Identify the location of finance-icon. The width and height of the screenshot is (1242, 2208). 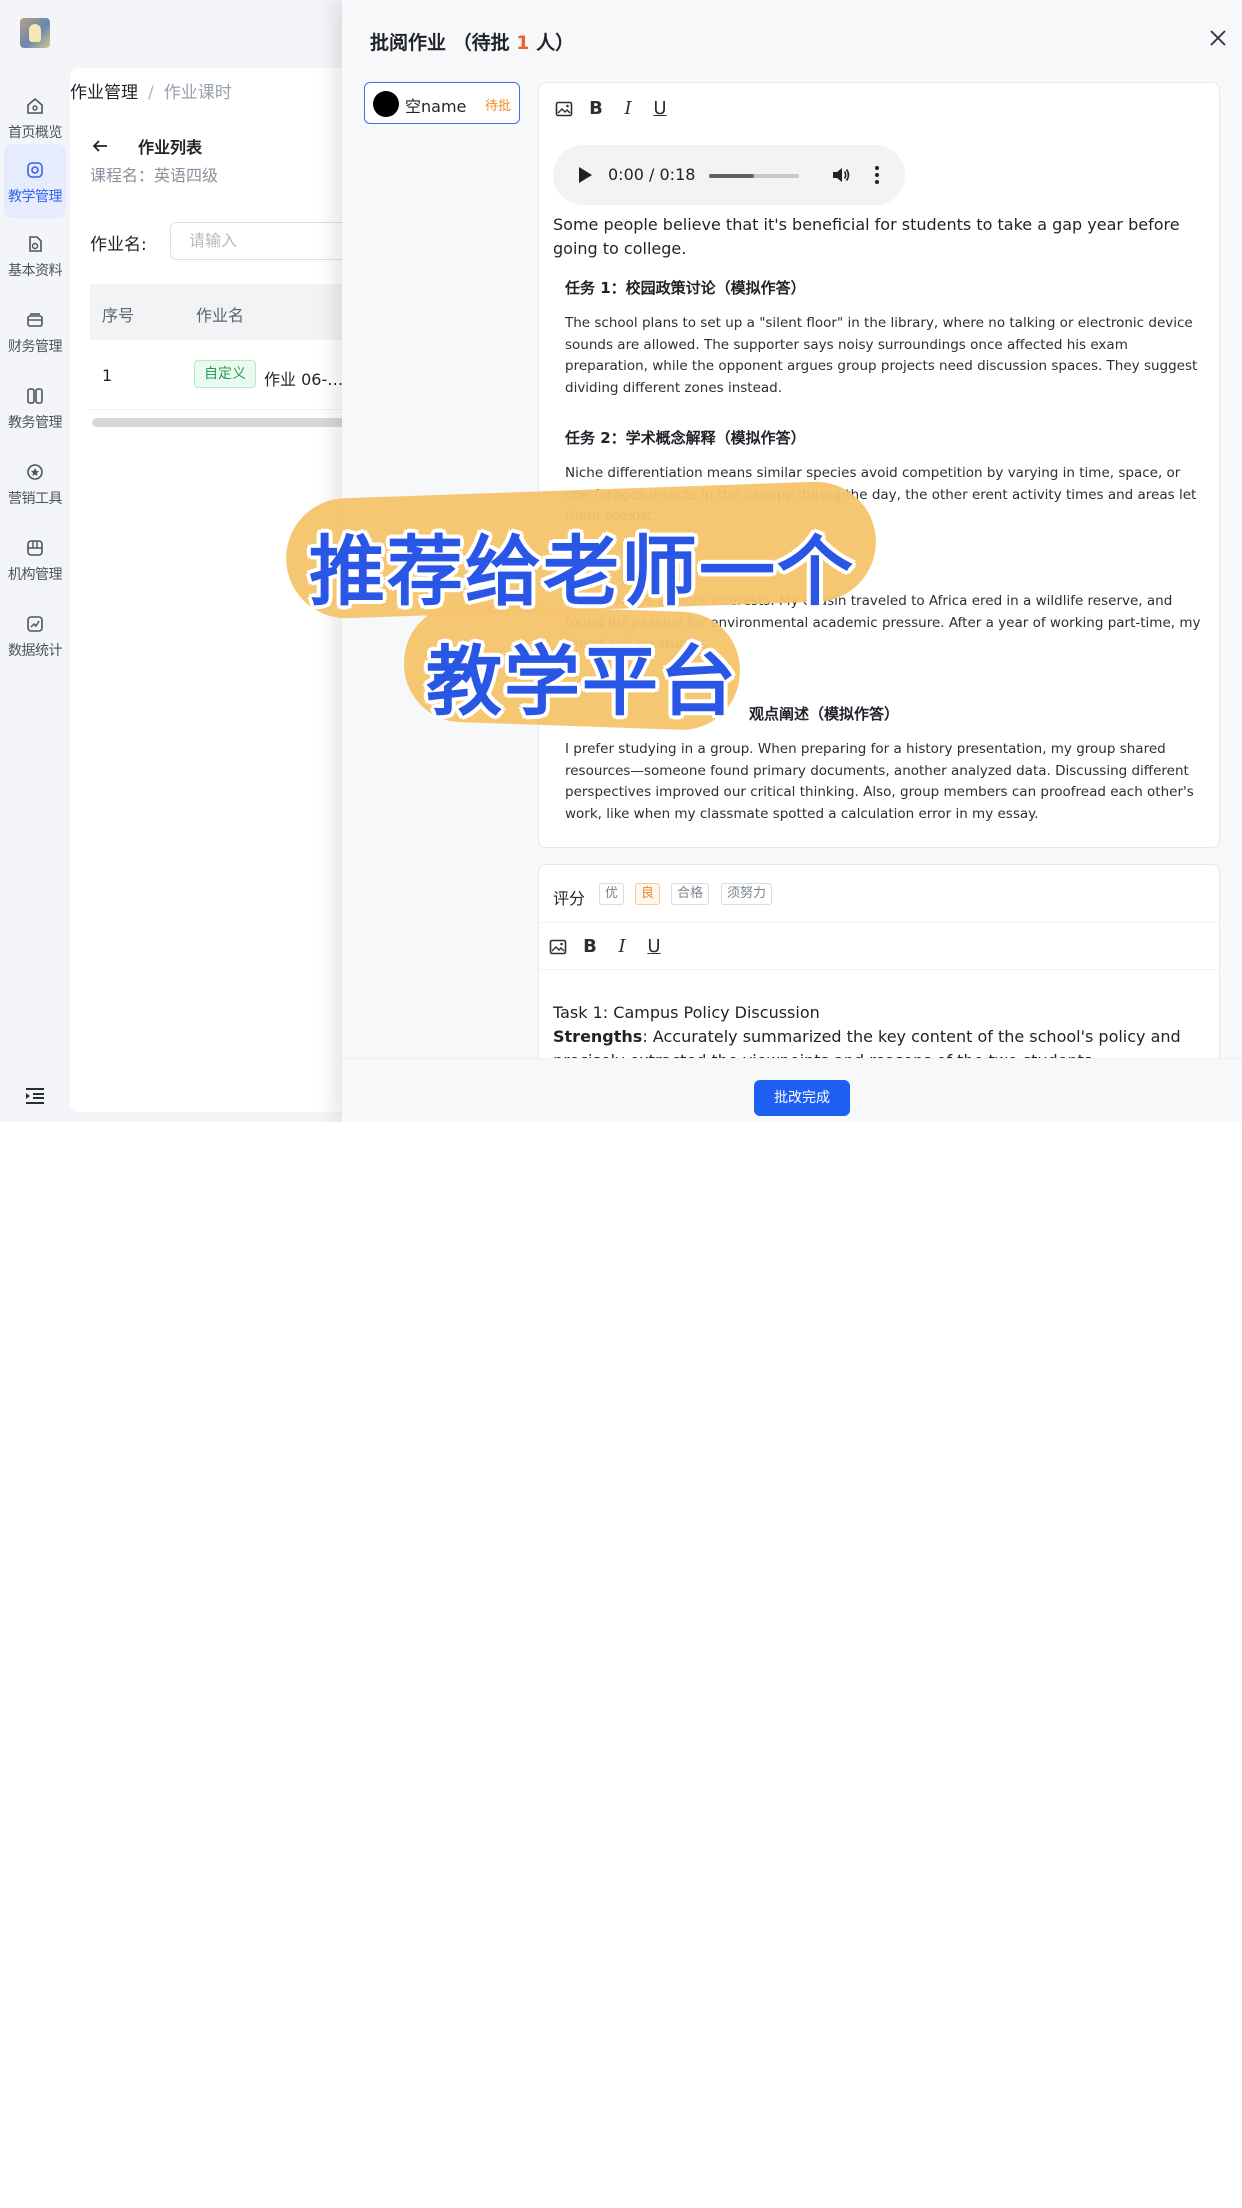
(35, 320).